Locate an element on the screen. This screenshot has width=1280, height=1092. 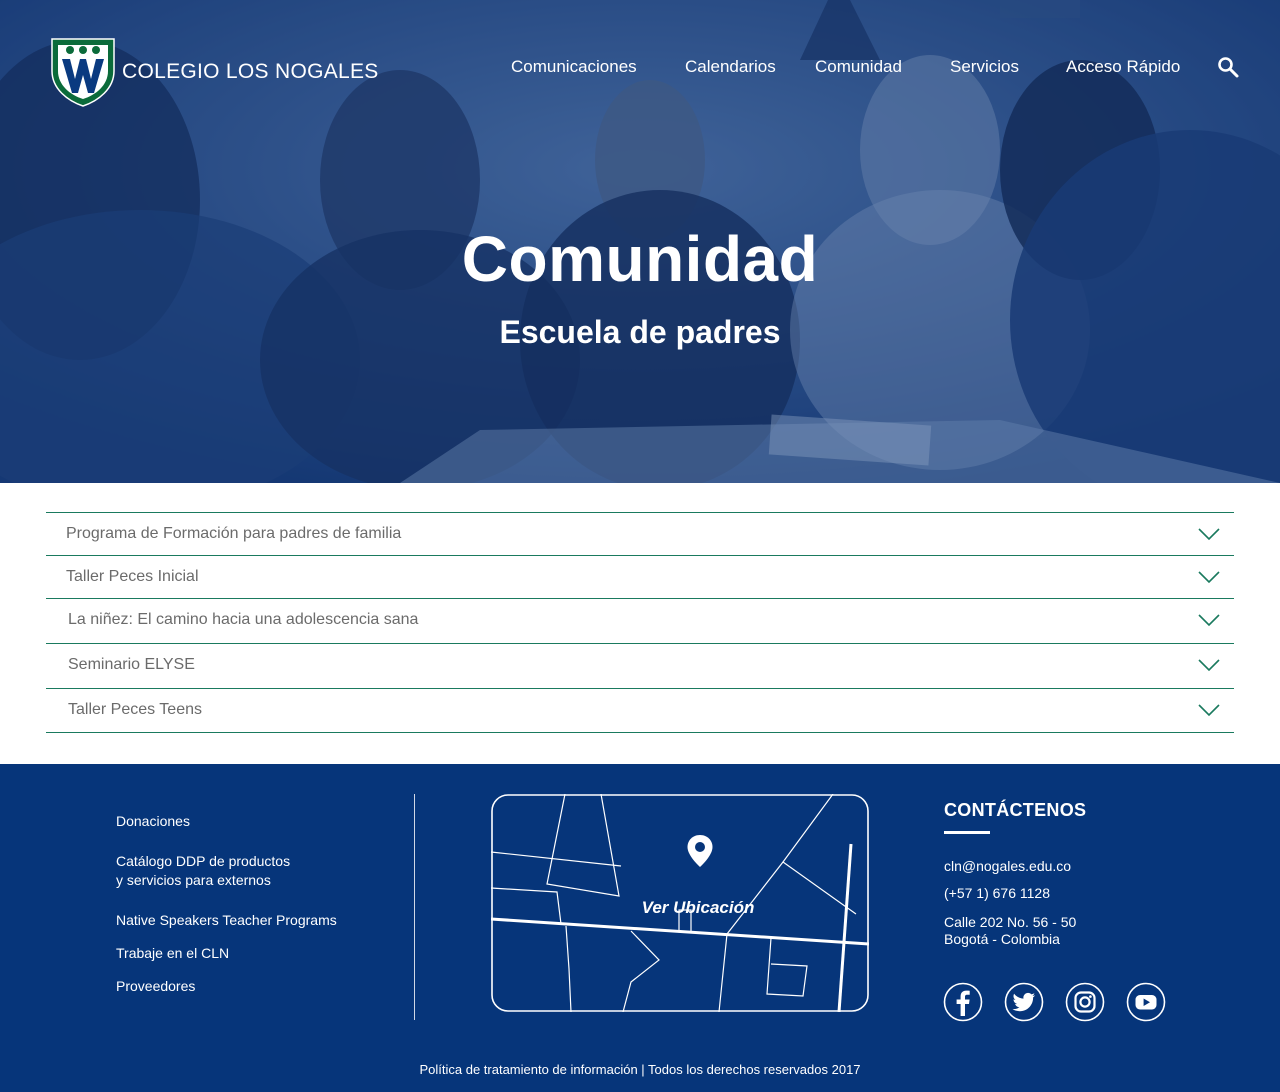
accordion-item: Taller Peces Teens is located at coordinates (640, 710).